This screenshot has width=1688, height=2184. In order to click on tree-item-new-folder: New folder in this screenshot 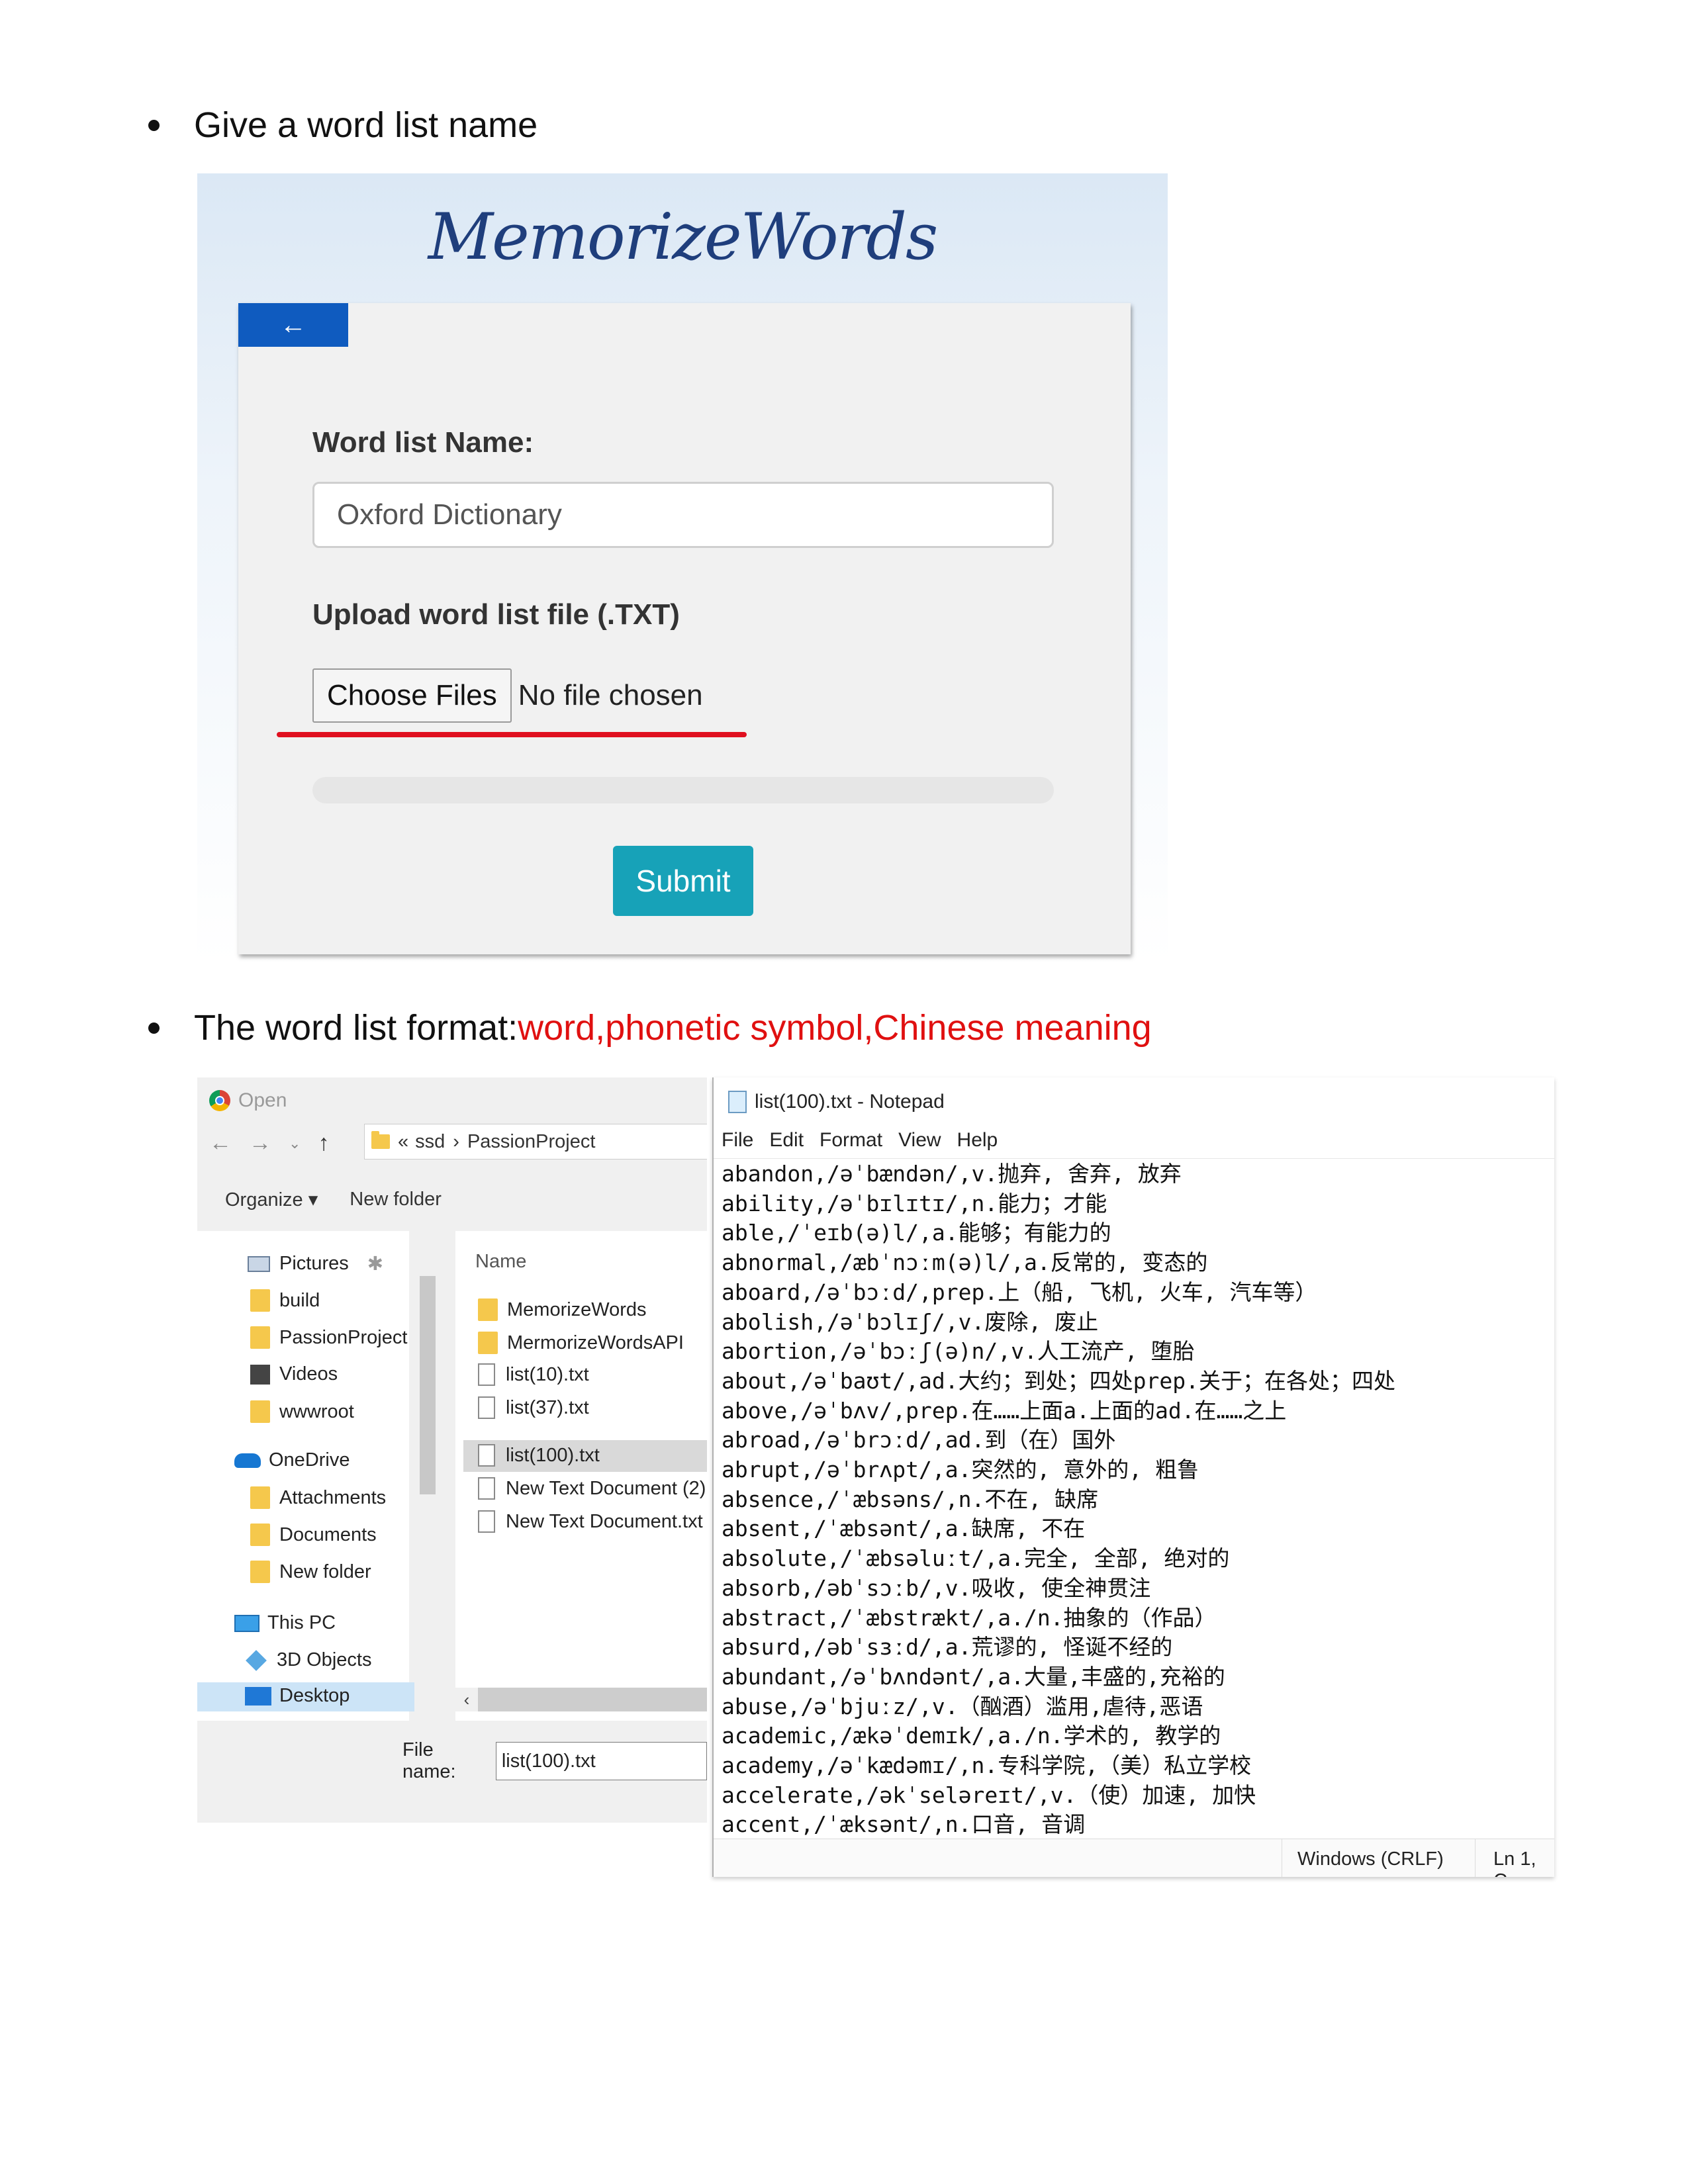, I will do `click(310, 1572)`.